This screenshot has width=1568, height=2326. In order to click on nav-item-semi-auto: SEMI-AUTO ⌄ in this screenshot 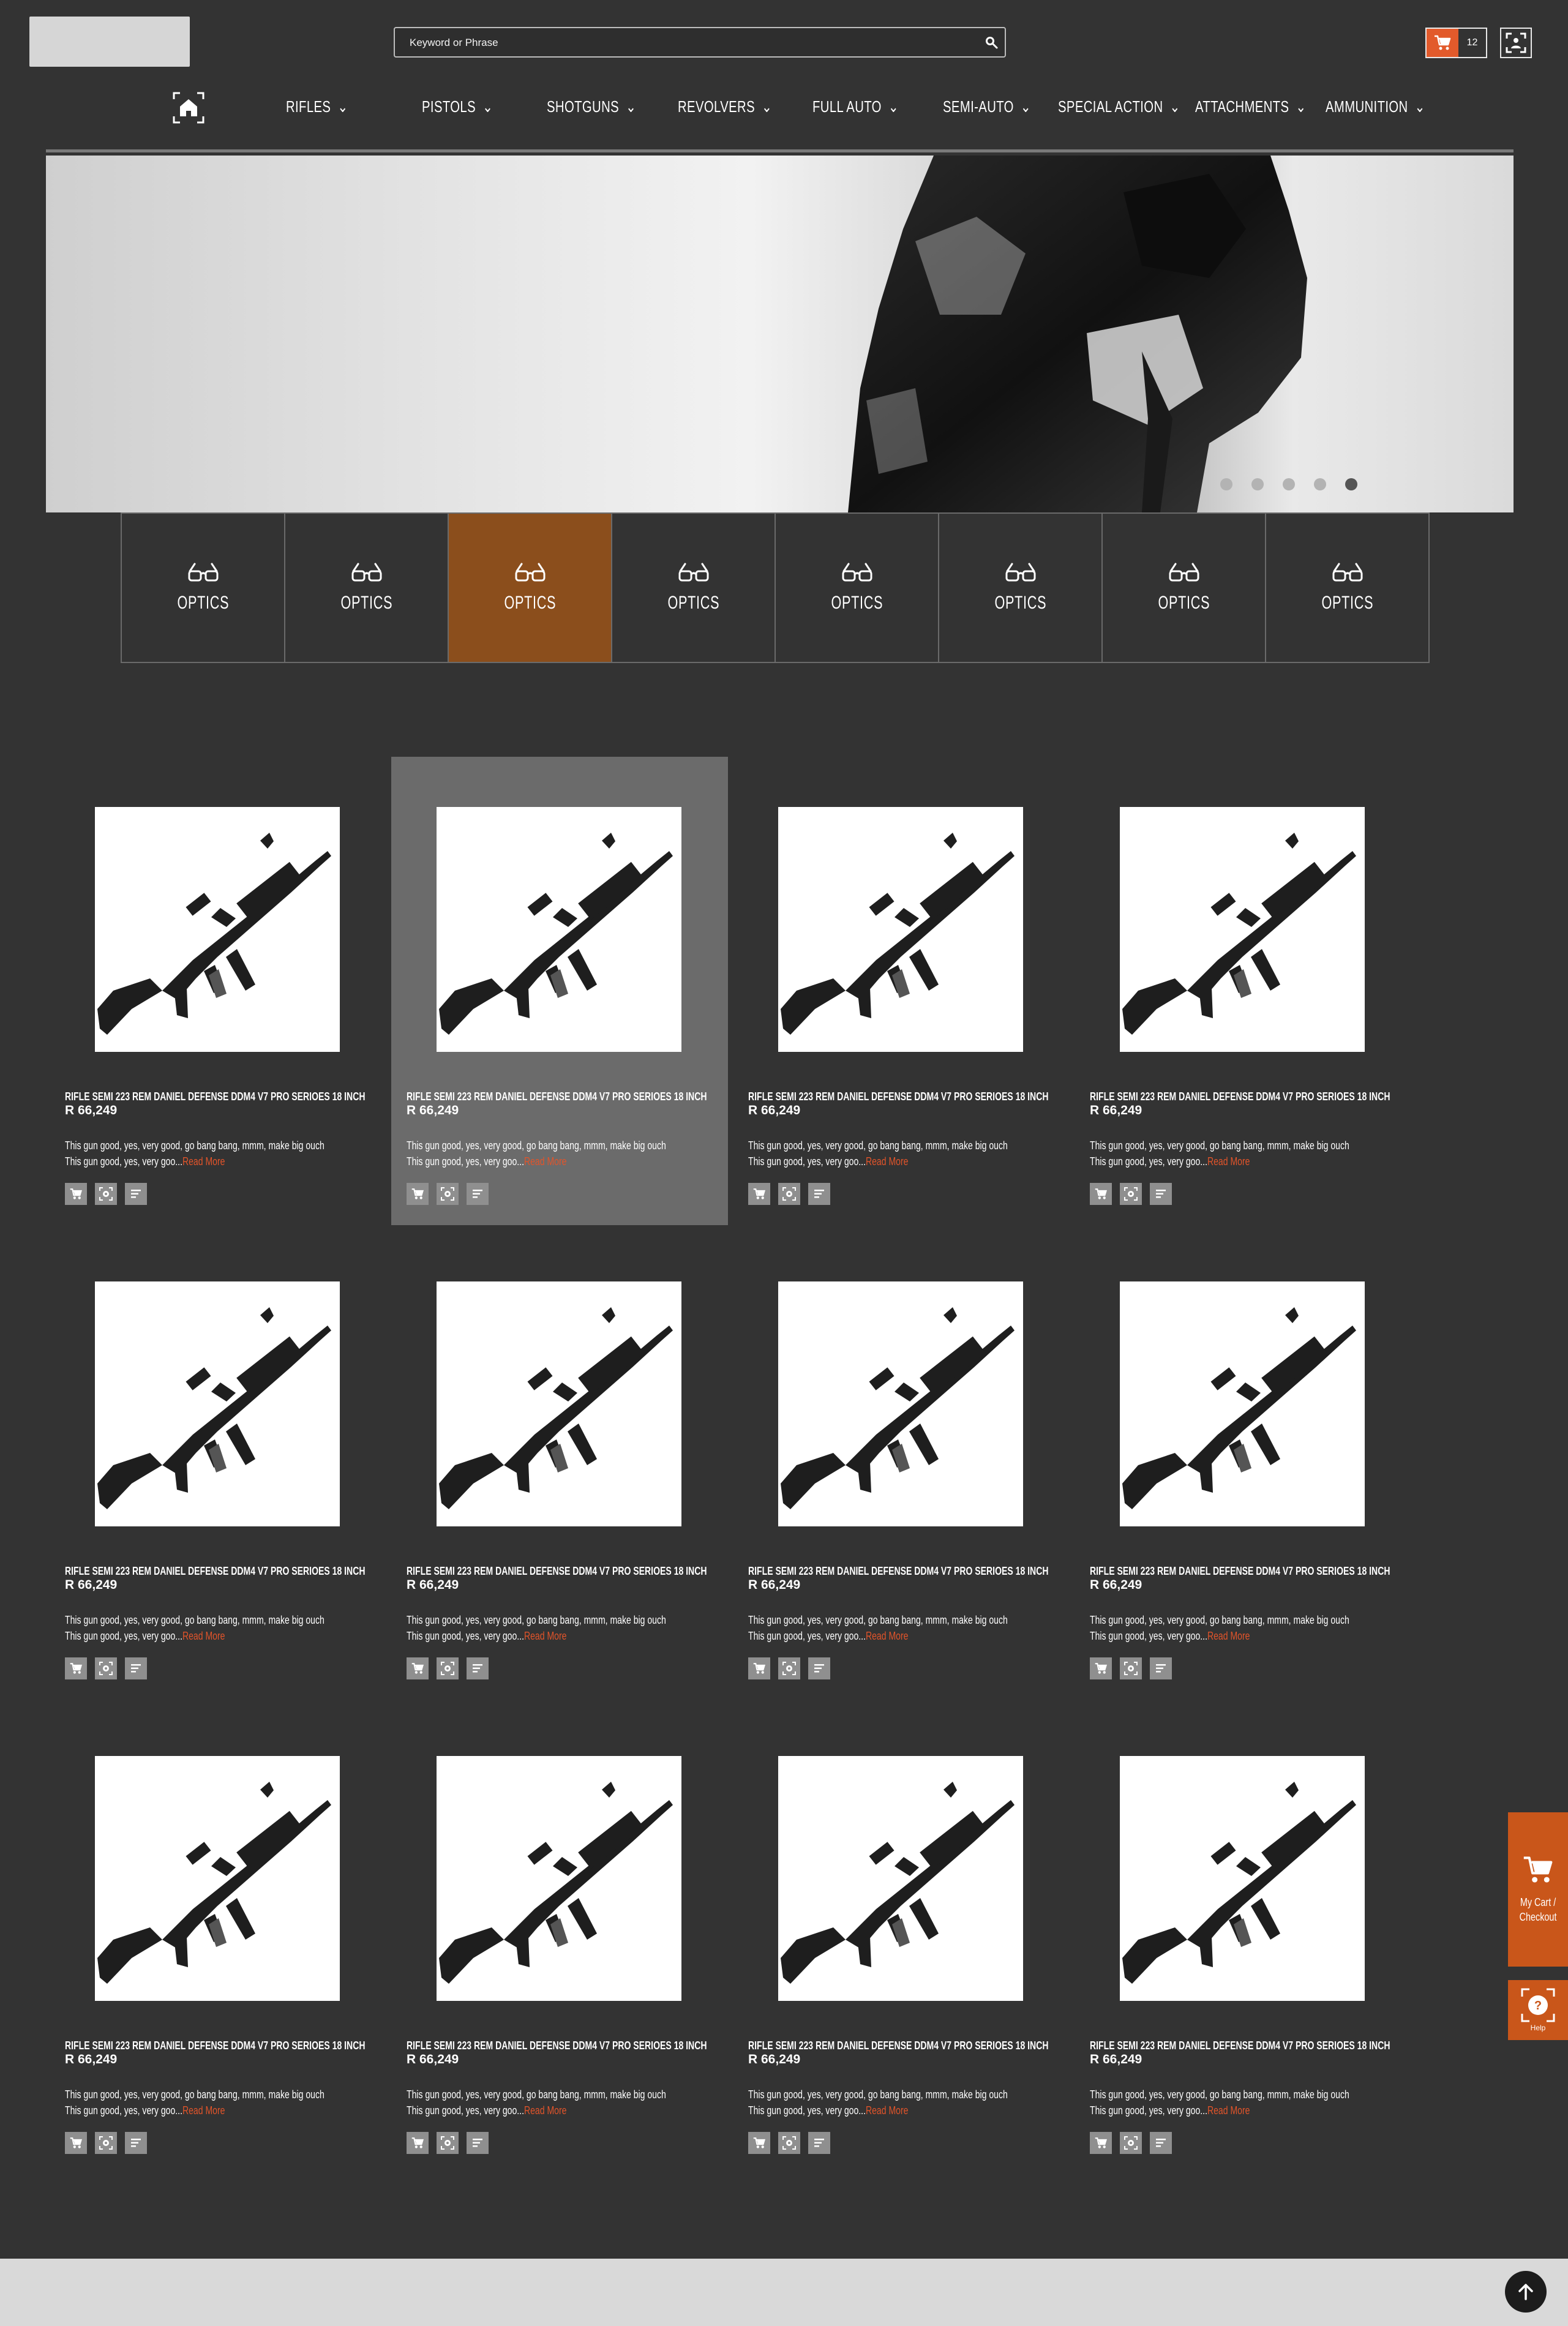, I will do `click(987, 106)`.